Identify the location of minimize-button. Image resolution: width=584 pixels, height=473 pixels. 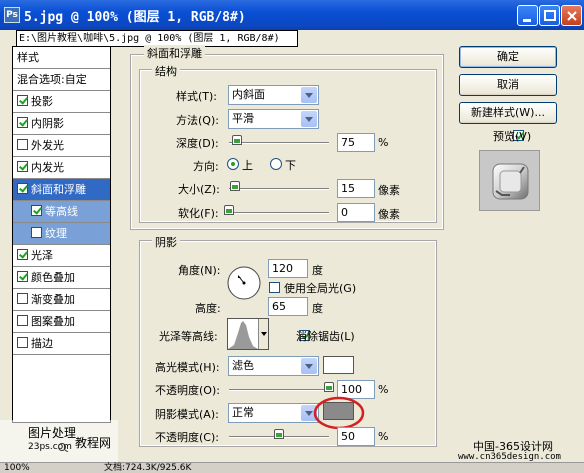
(527, 15).